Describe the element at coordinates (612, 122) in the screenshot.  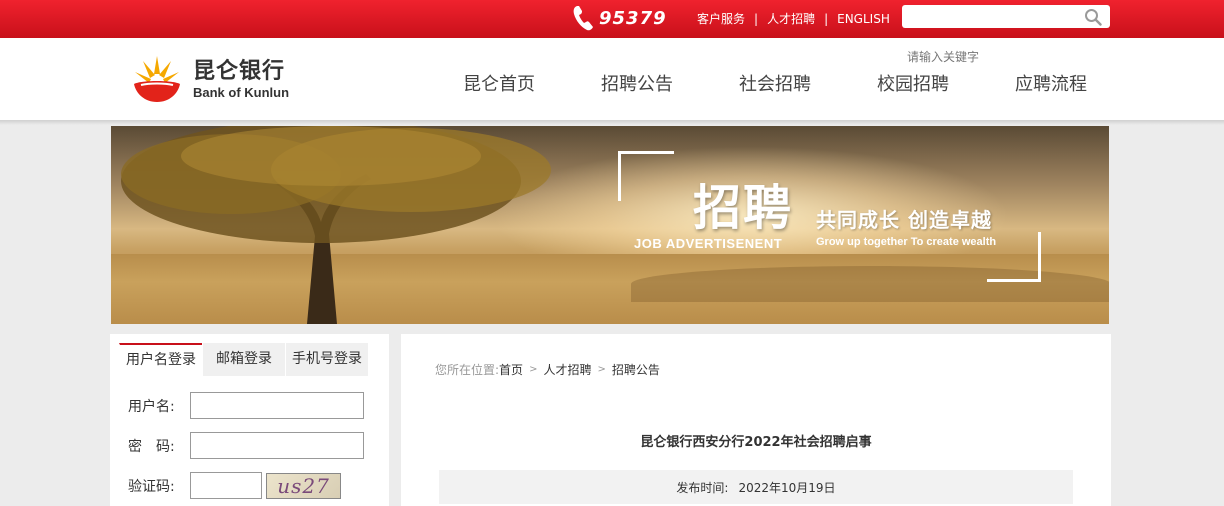
I see `header-divider` at that location.